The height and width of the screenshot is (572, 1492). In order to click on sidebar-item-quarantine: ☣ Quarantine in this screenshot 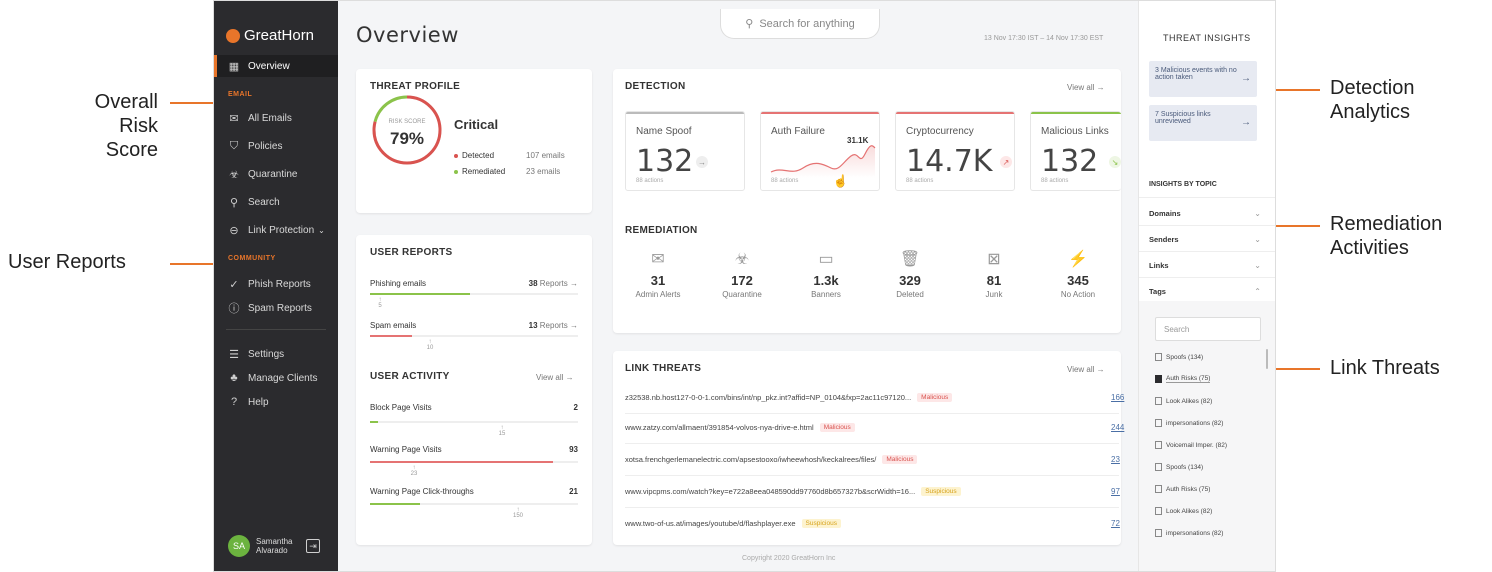, I will do `click(276, 174)`.